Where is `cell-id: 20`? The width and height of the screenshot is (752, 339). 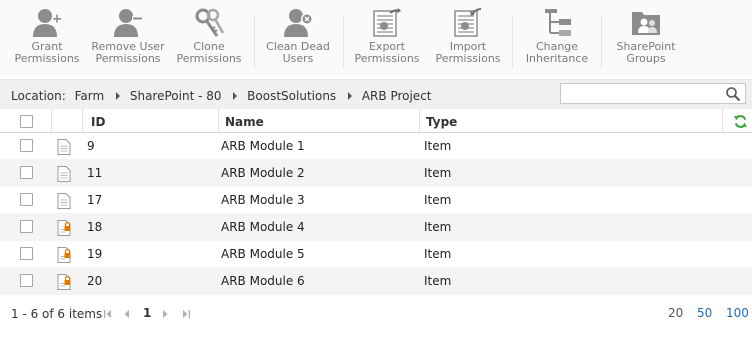
cell-id: 20 is located at coordinates (95, 281).